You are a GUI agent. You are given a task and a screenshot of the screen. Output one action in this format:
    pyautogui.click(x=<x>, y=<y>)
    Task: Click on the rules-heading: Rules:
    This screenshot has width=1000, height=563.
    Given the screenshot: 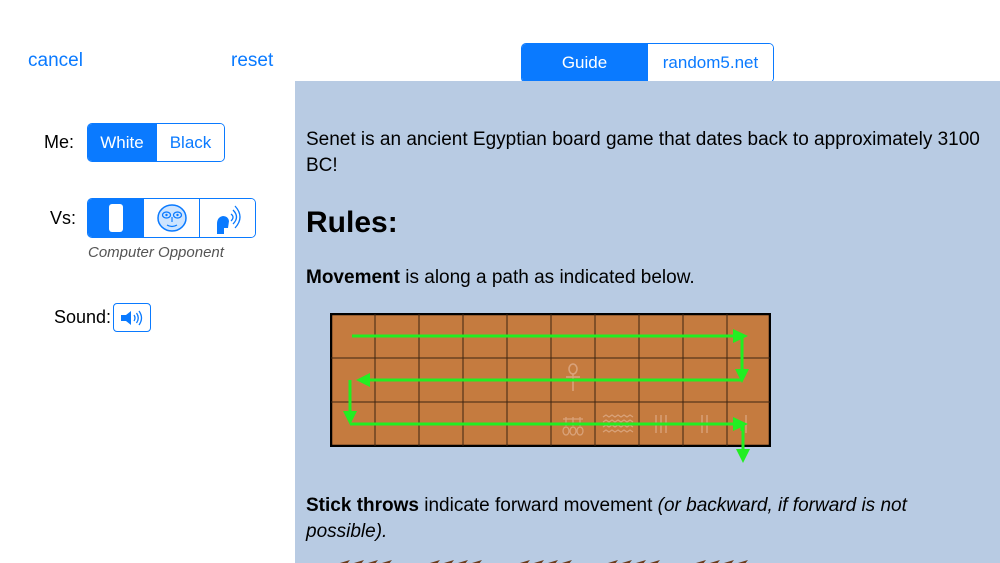 What is the action you would take?
    pyautogui.click(x=352, y=222)
    